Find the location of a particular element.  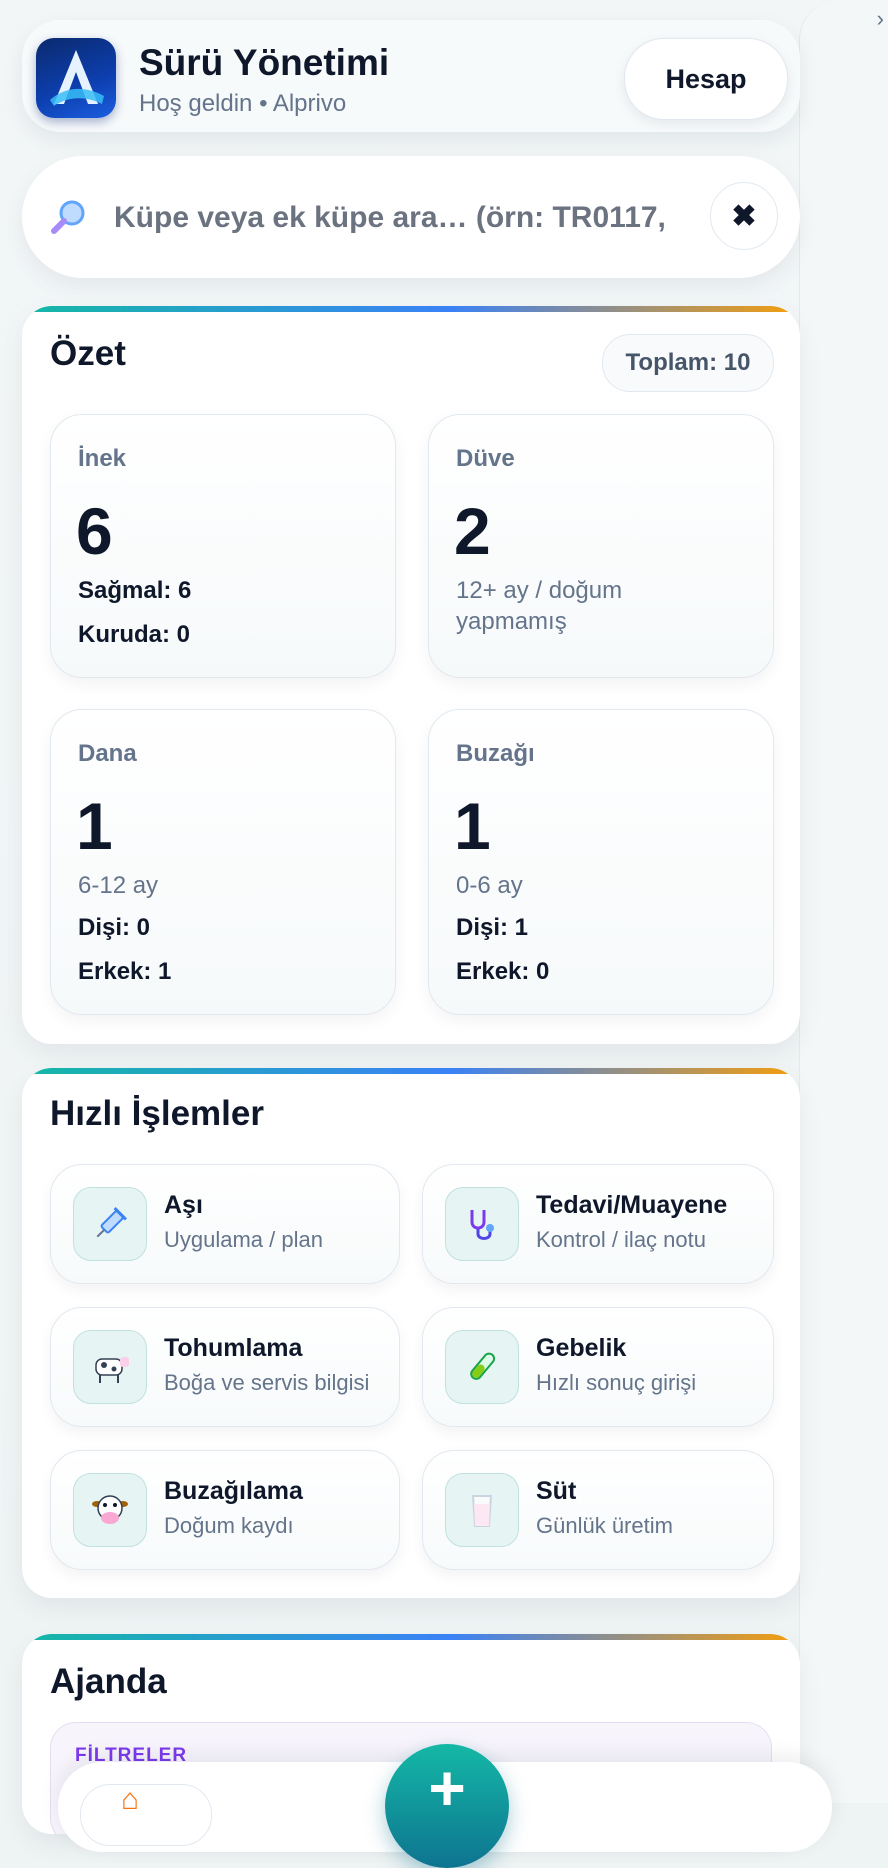

welcome-subtitle: Hoş geldin • Alprivo is located at coordinates (243, 103).